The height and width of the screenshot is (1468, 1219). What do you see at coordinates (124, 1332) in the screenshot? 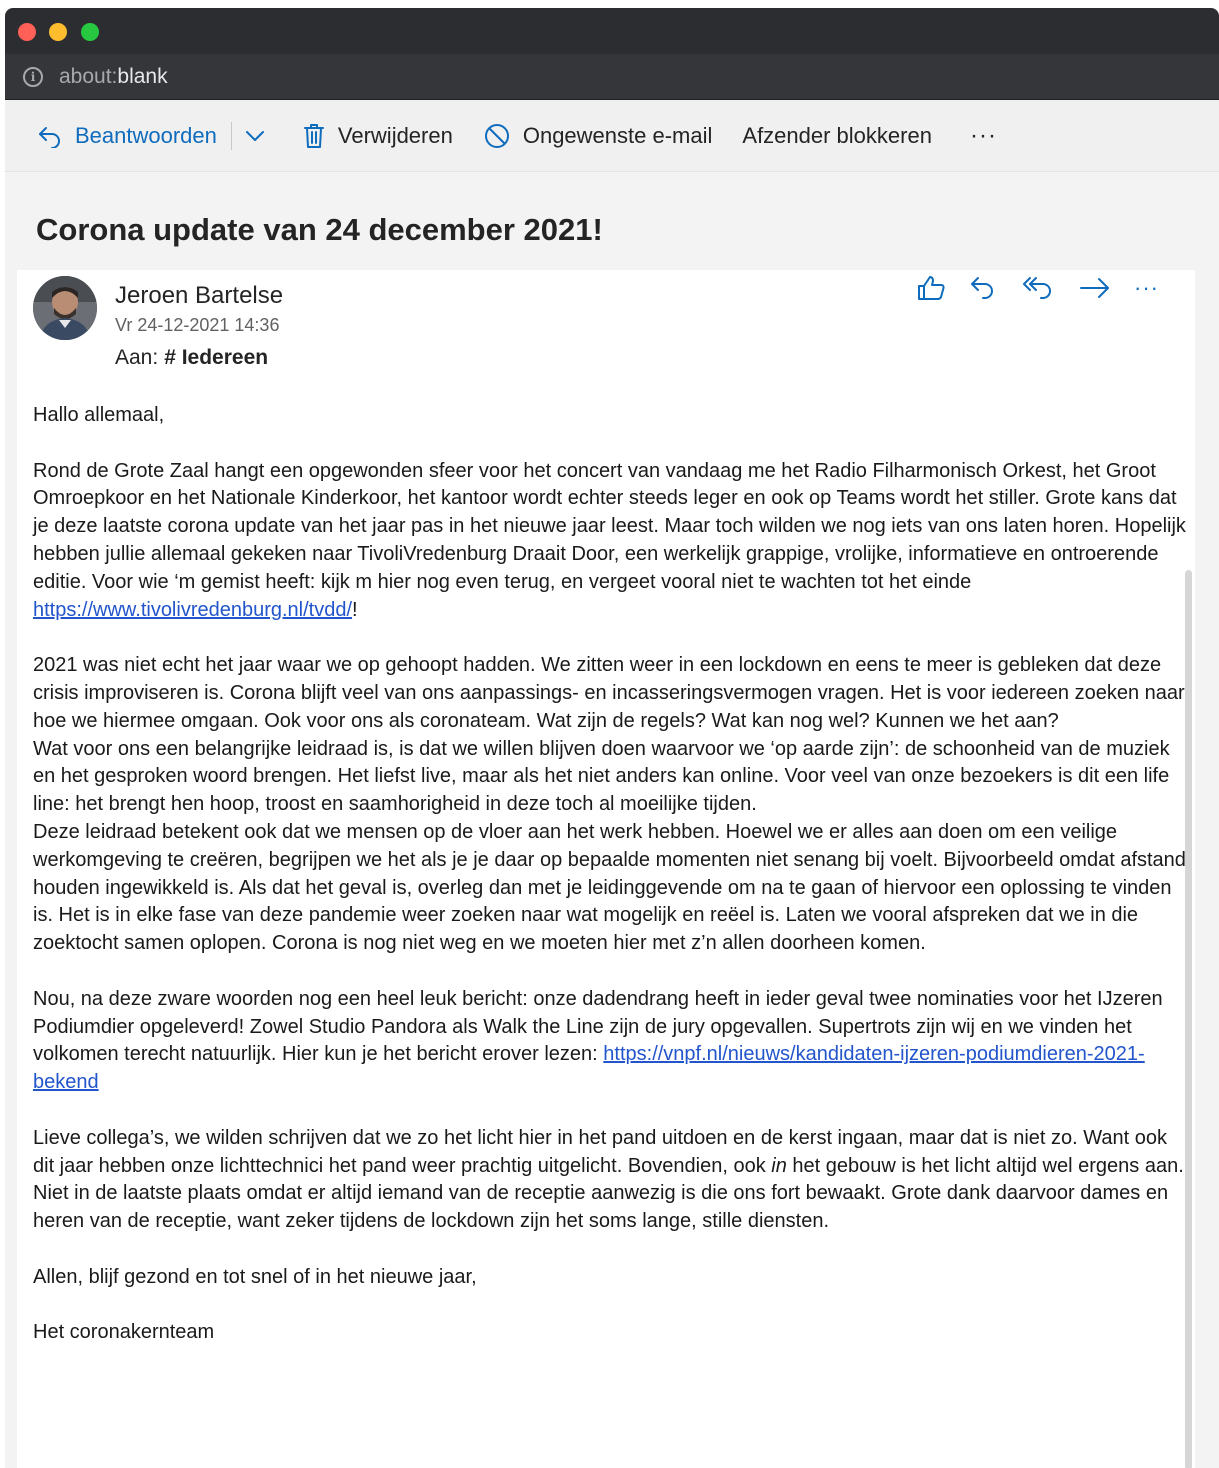
I see `signature: Het coronakernteam` at bounding box center [124, 1332].